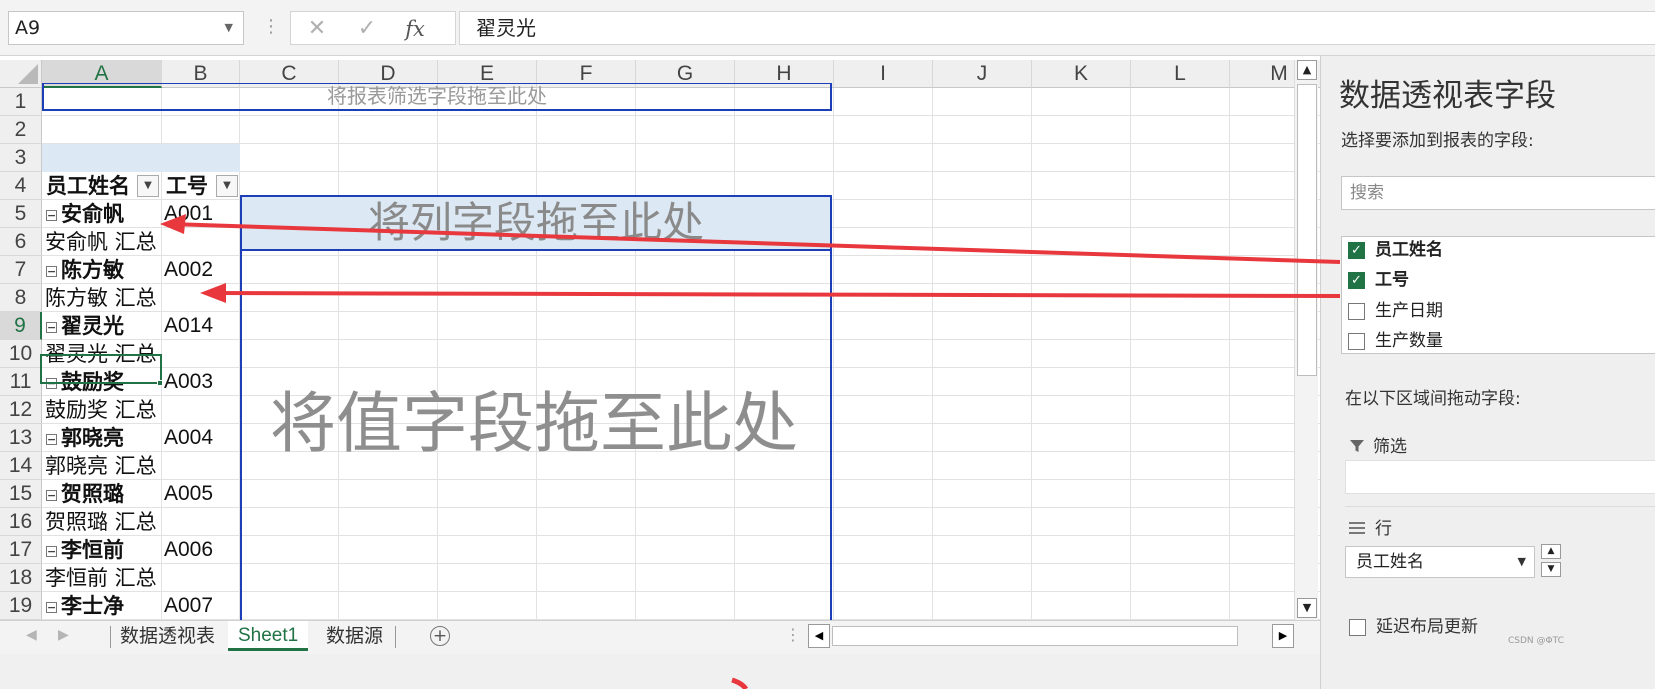 This screenshot has height=689, width=1655. What do you see at coordinates (101, 326) in the screenshot?
I see `pivot-row-label: − 翟灵光` at bounding box center [101, 326].